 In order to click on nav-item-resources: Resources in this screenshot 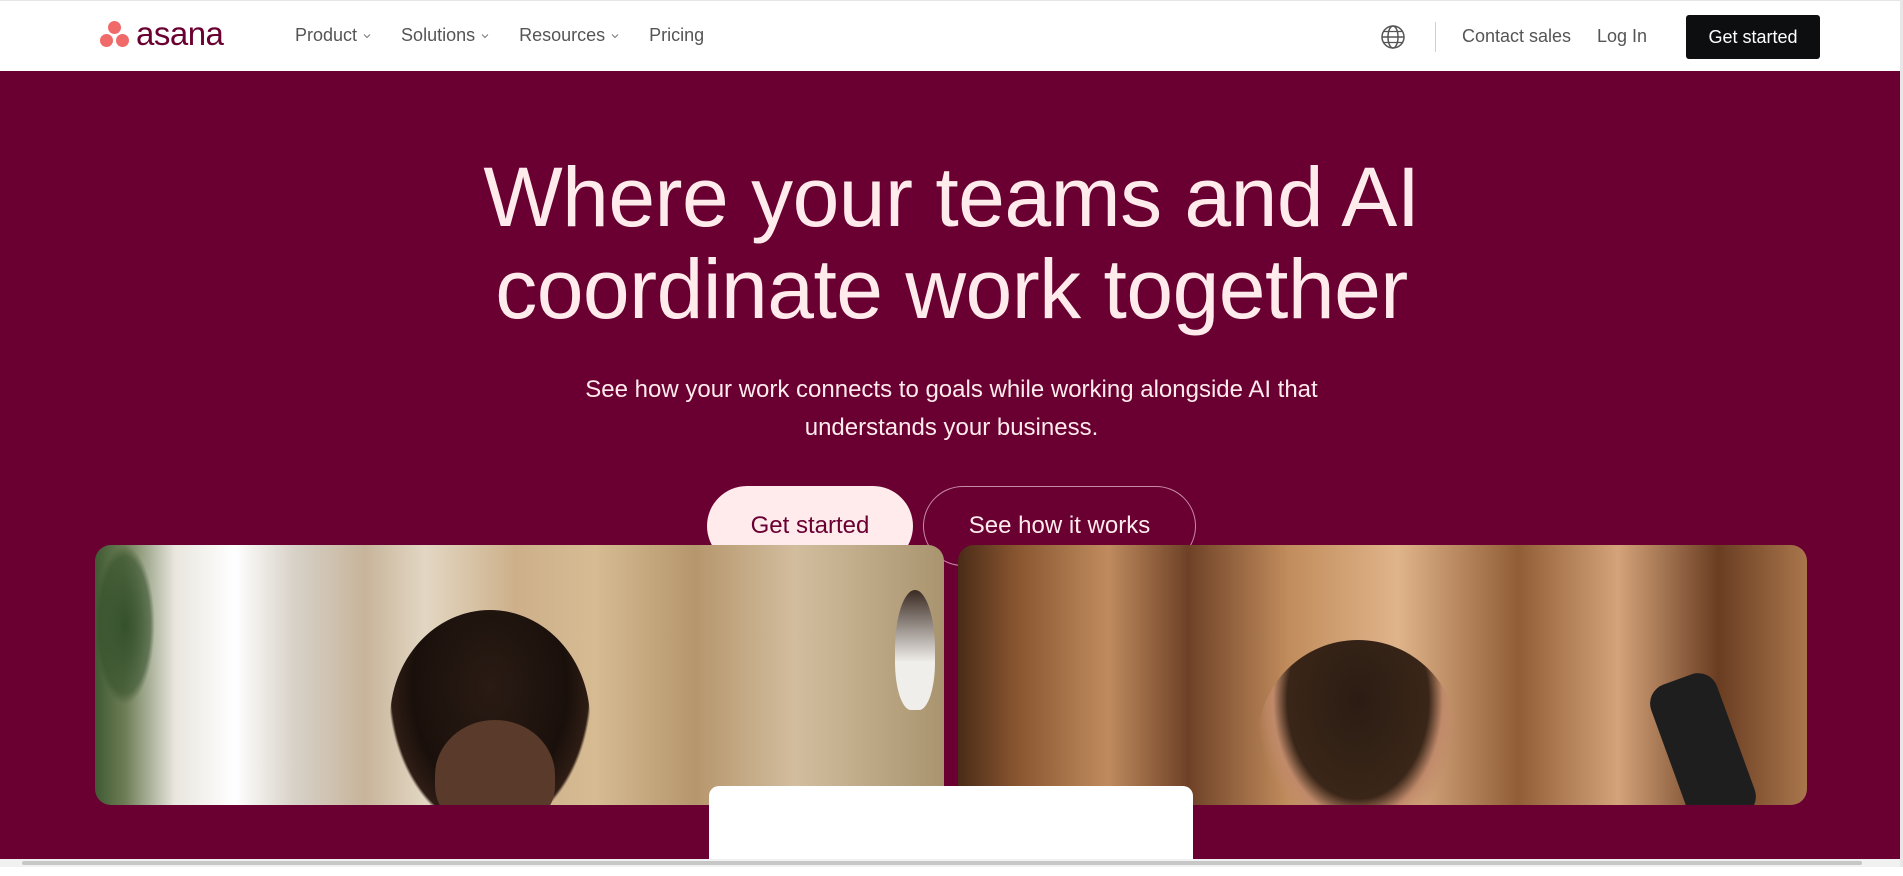, I will do `click(569, 35)`.